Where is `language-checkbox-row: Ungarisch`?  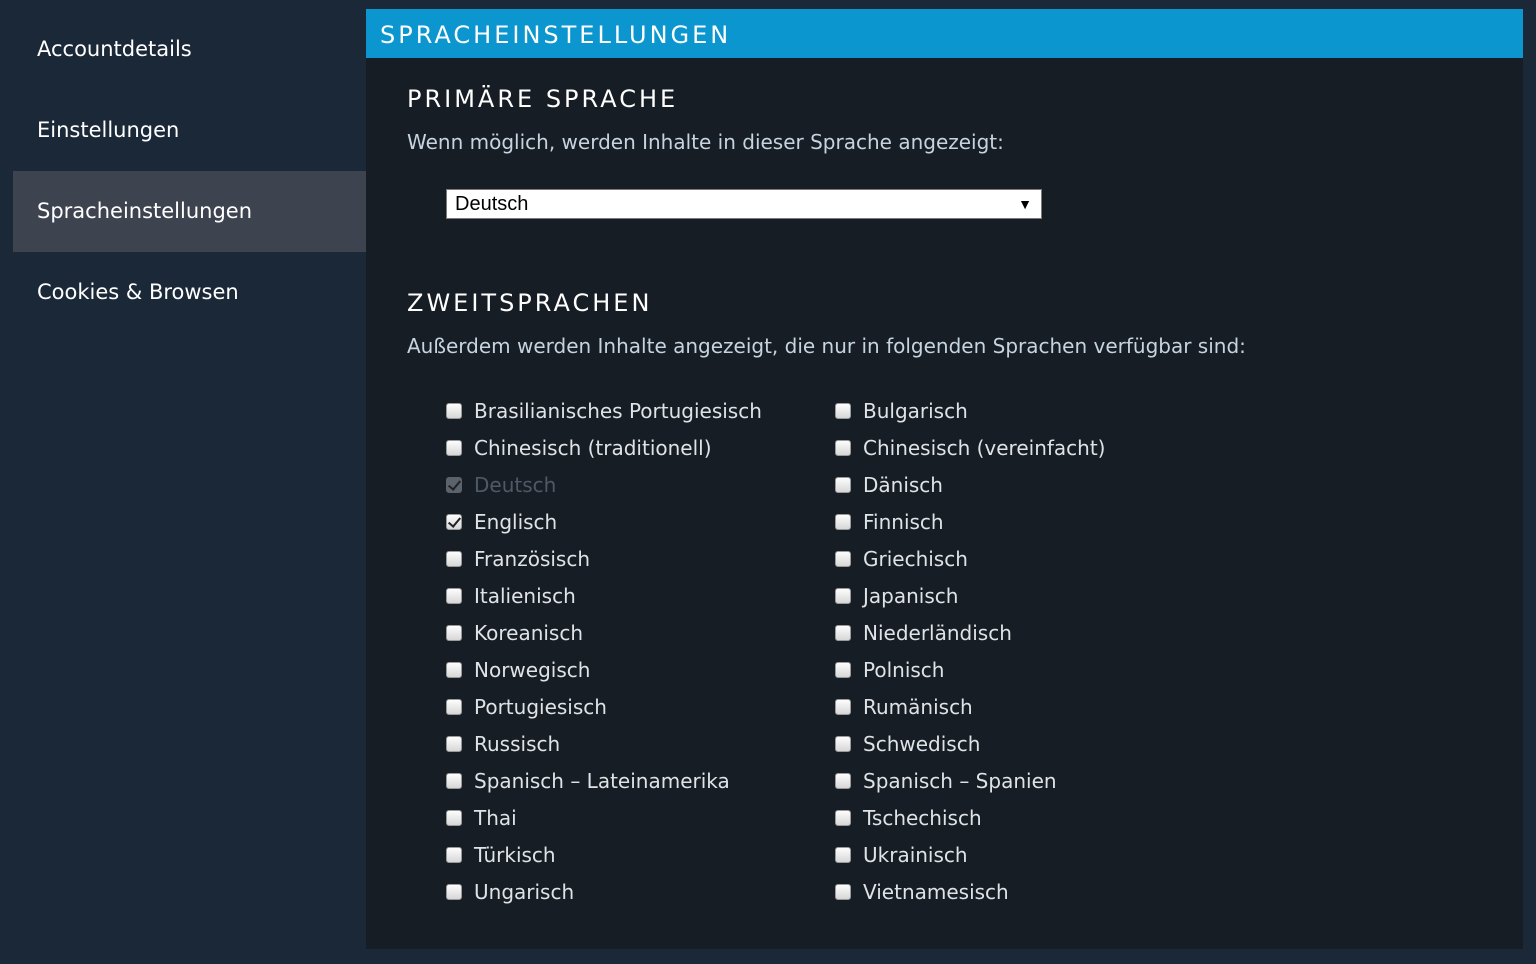
language-checkbox-row: Ungarisch is located at coordinates (604, 891).